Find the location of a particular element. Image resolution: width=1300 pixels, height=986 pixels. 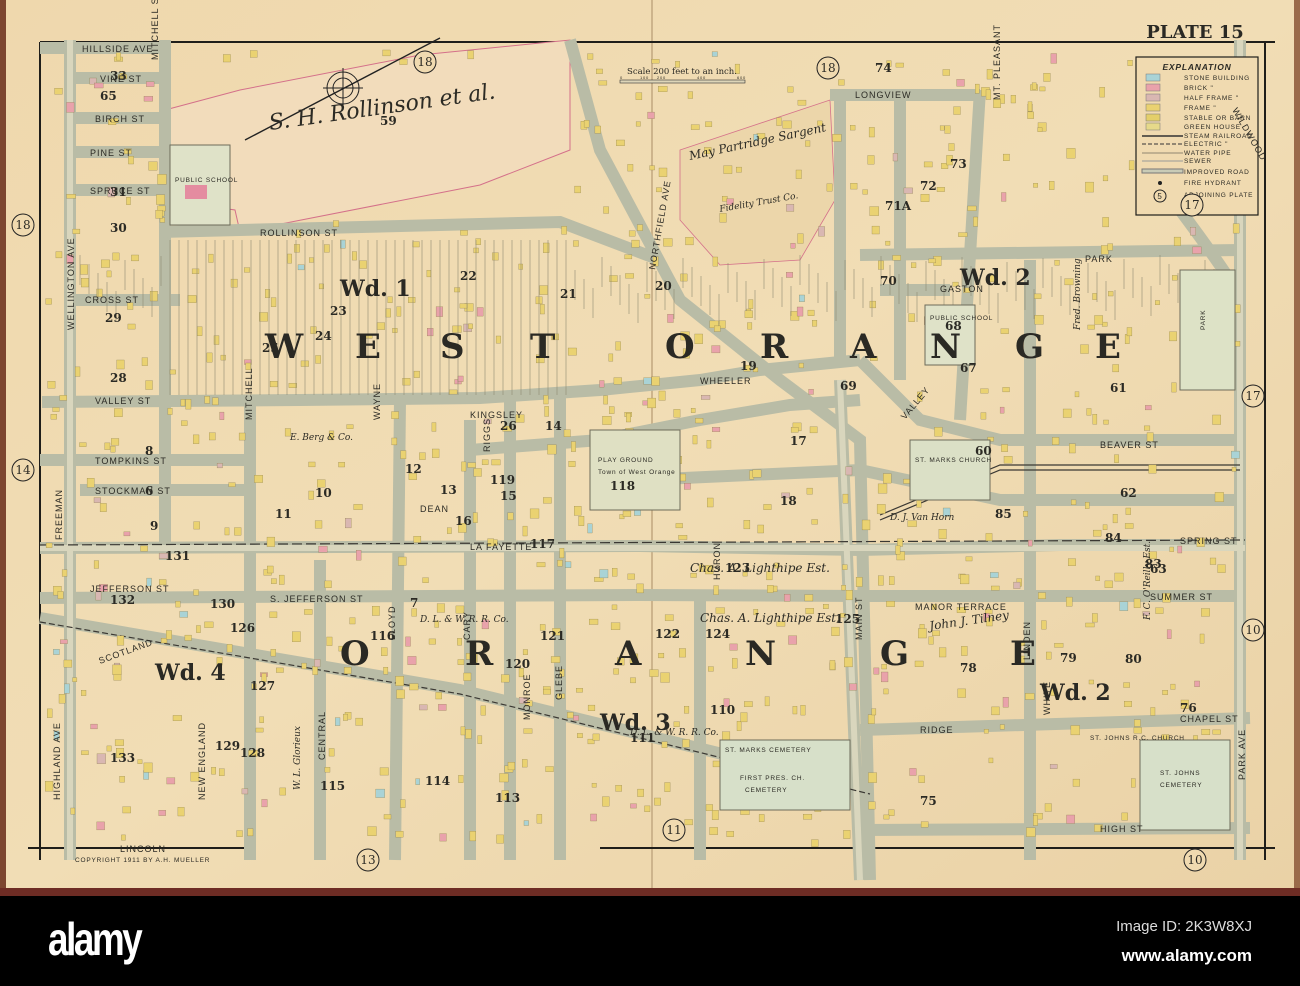

site-url: www.alamy.com is located at coordinates (1187, 956).